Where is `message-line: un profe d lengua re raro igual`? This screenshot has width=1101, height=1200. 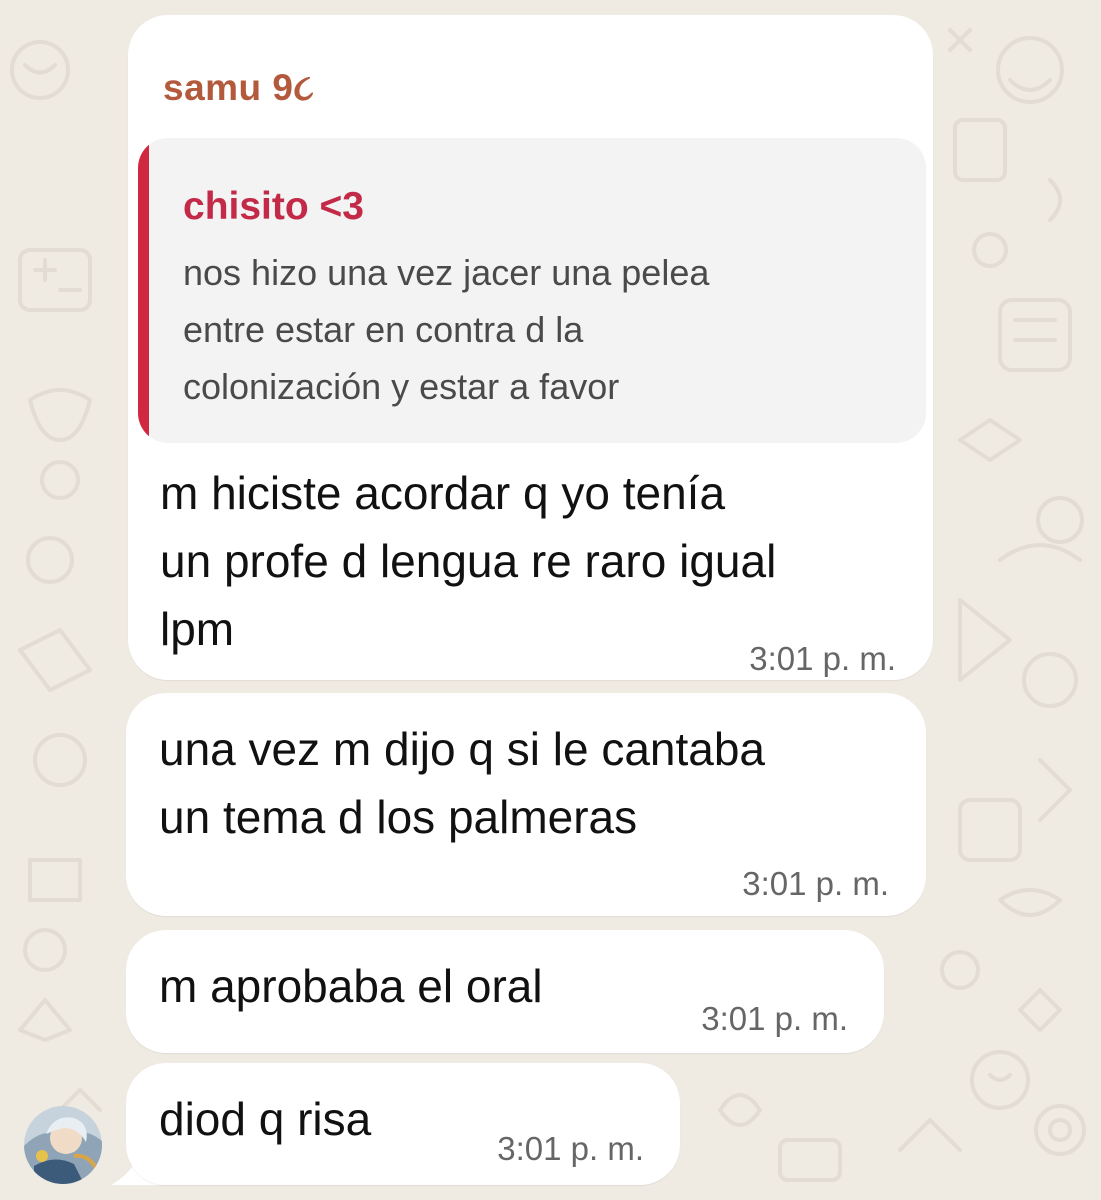 message-line: un profe d lengua re raro igual is located at coordinates (468, 561).